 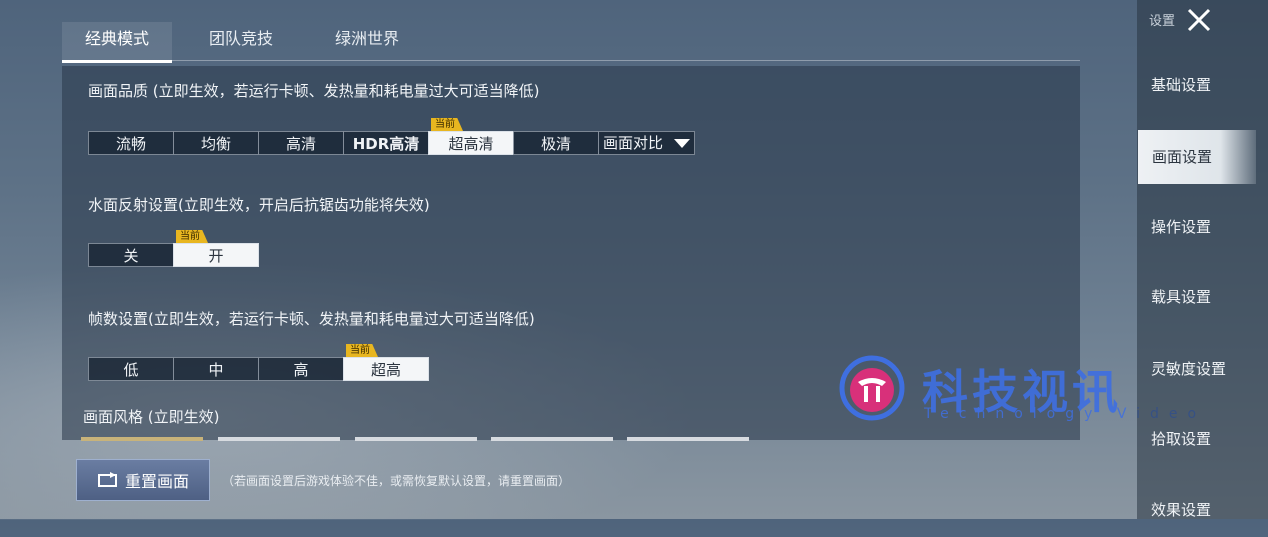 I want to click on water-reflection-off: 关, so click(x=131, y=255).